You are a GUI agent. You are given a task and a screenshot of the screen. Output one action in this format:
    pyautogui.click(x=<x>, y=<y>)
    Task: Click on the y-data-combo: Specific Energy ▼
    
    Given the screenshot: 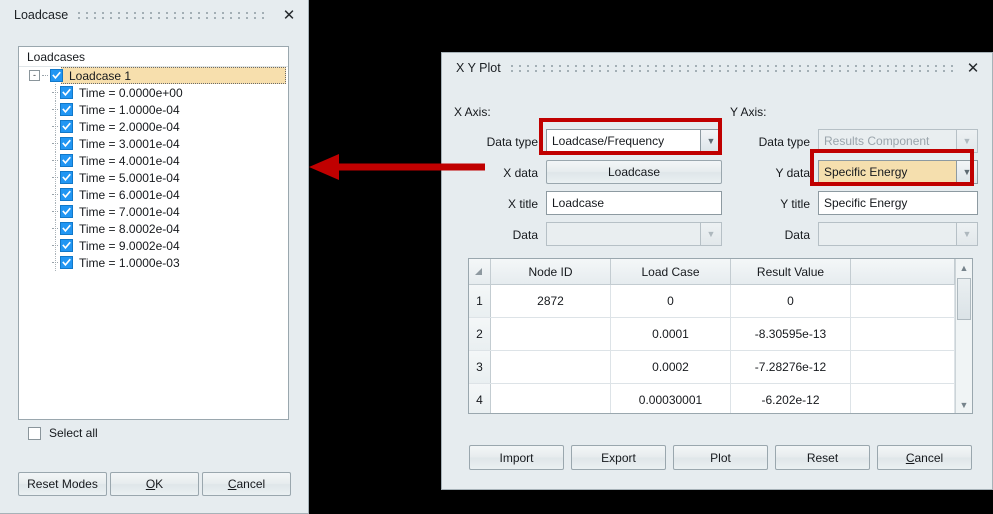 What is the action you would take?
    pyautogui.click(x=898, y=172)
    